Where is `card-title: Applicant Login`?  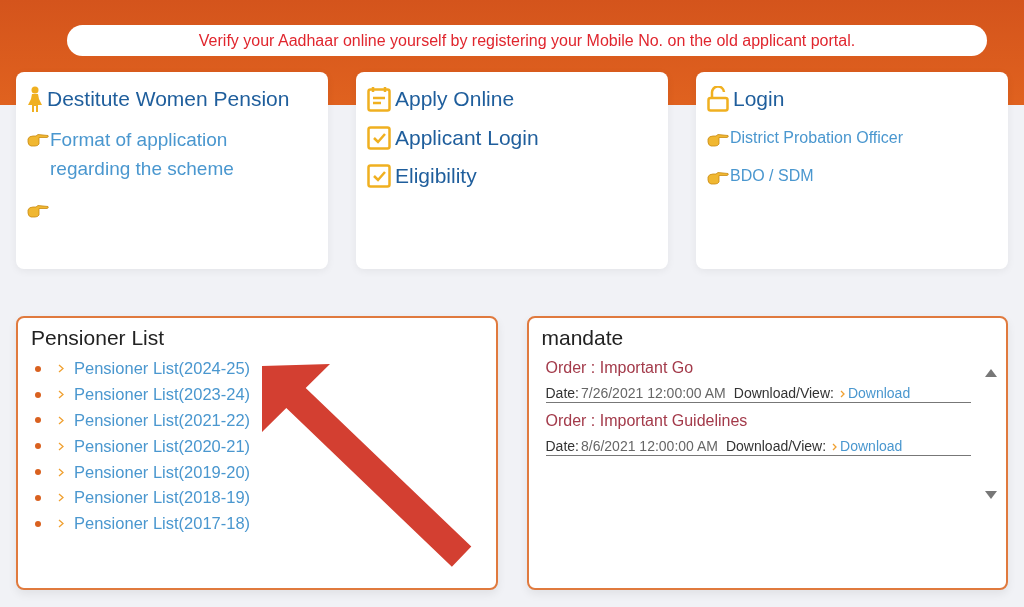
card-title: Applicant Login is located at coordinates (467, 138).